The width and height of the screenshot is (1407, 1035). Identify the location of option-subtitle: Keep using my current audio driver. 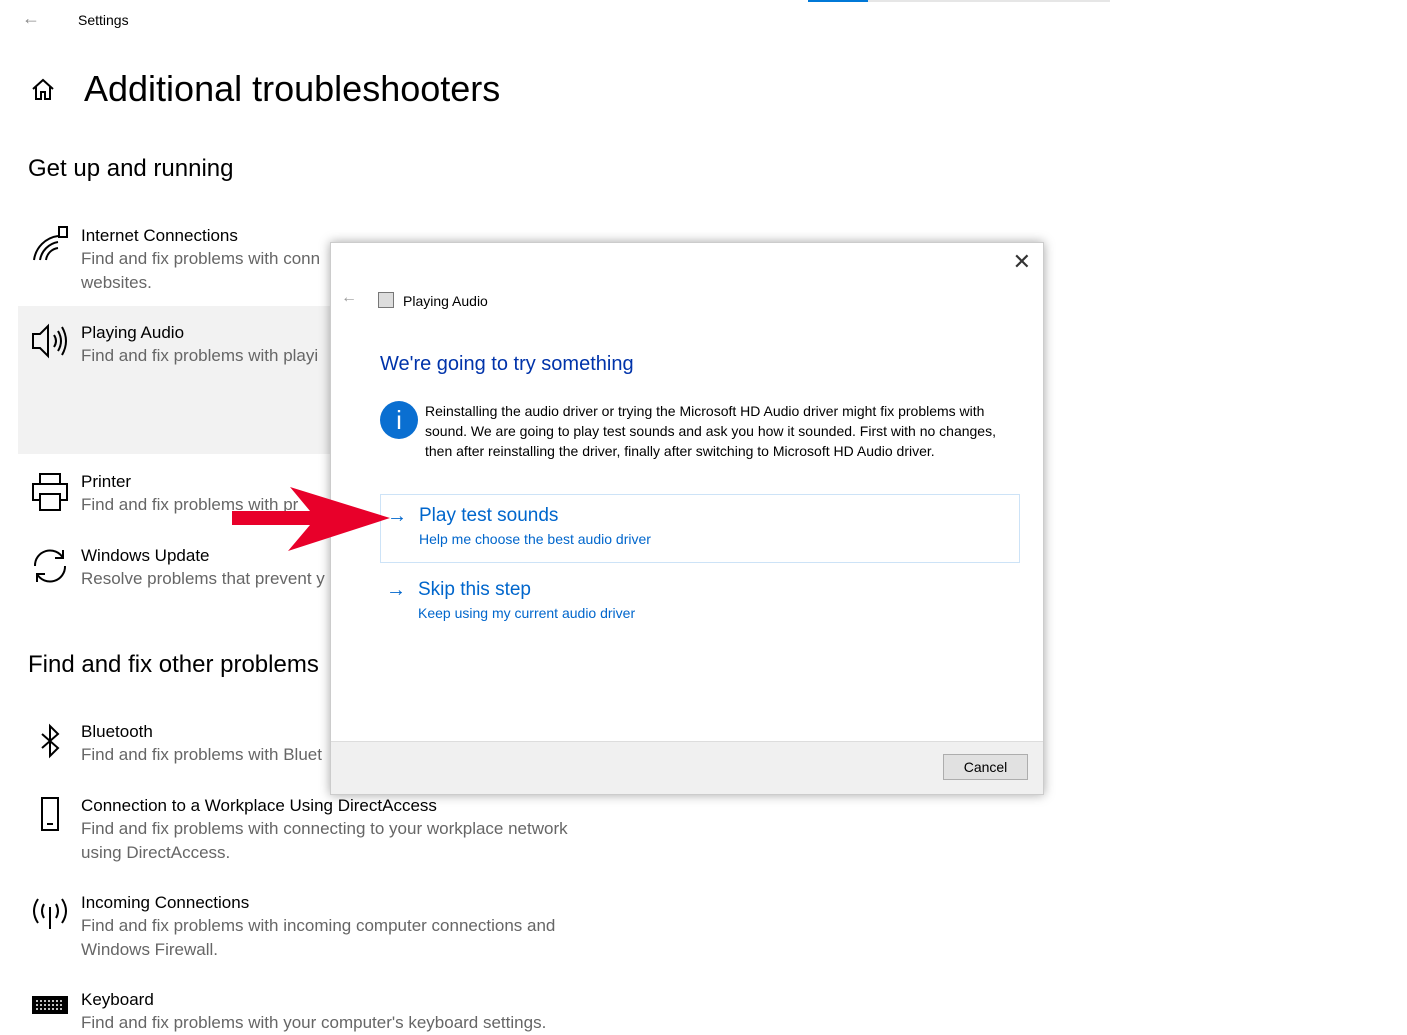
(527, 613).